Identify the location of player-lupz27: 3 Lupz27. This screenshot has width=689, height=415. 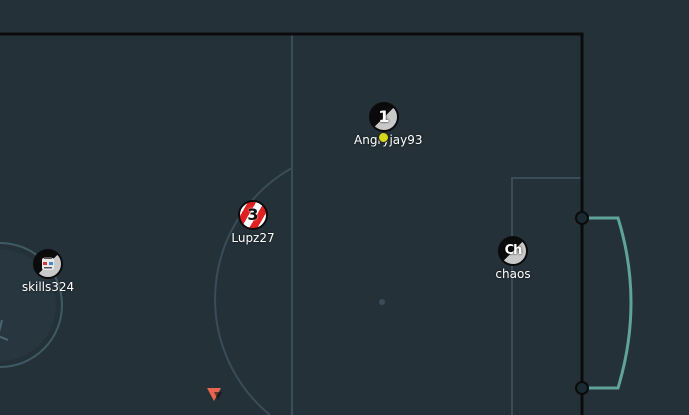
(253, 222).